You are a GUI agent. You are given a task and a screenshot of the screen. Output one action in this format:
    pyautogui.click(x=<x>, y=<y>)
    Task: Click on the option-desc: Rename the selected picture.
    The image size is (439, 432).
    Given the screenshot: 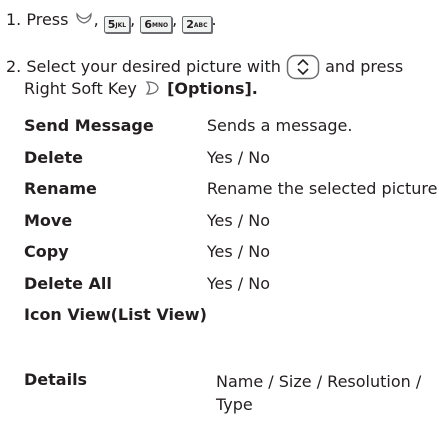 What is the action you would take?
    pyautogui.click(x=322, y=188)
    